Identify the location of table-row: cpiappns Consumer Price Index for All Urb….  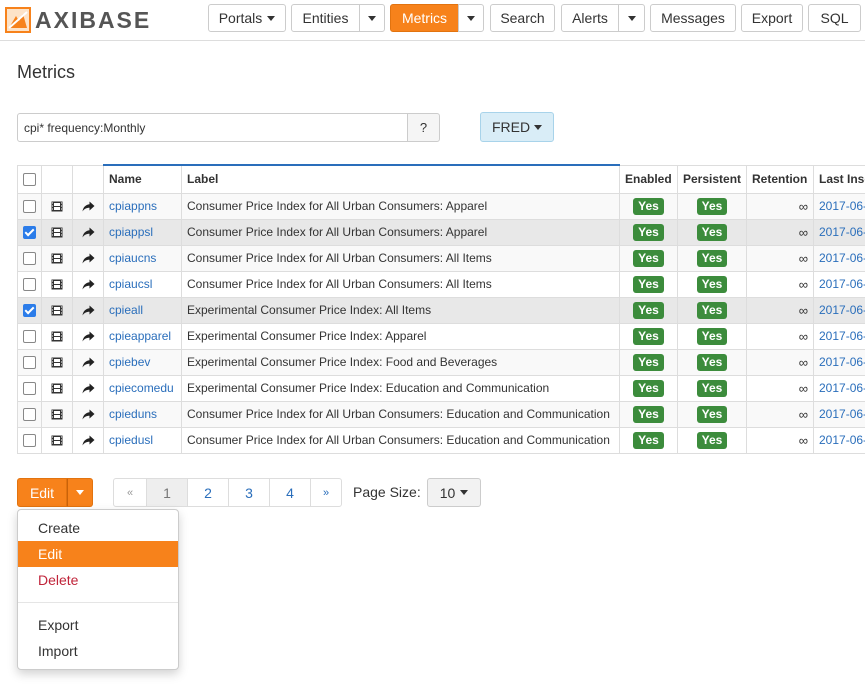
(441, 206).